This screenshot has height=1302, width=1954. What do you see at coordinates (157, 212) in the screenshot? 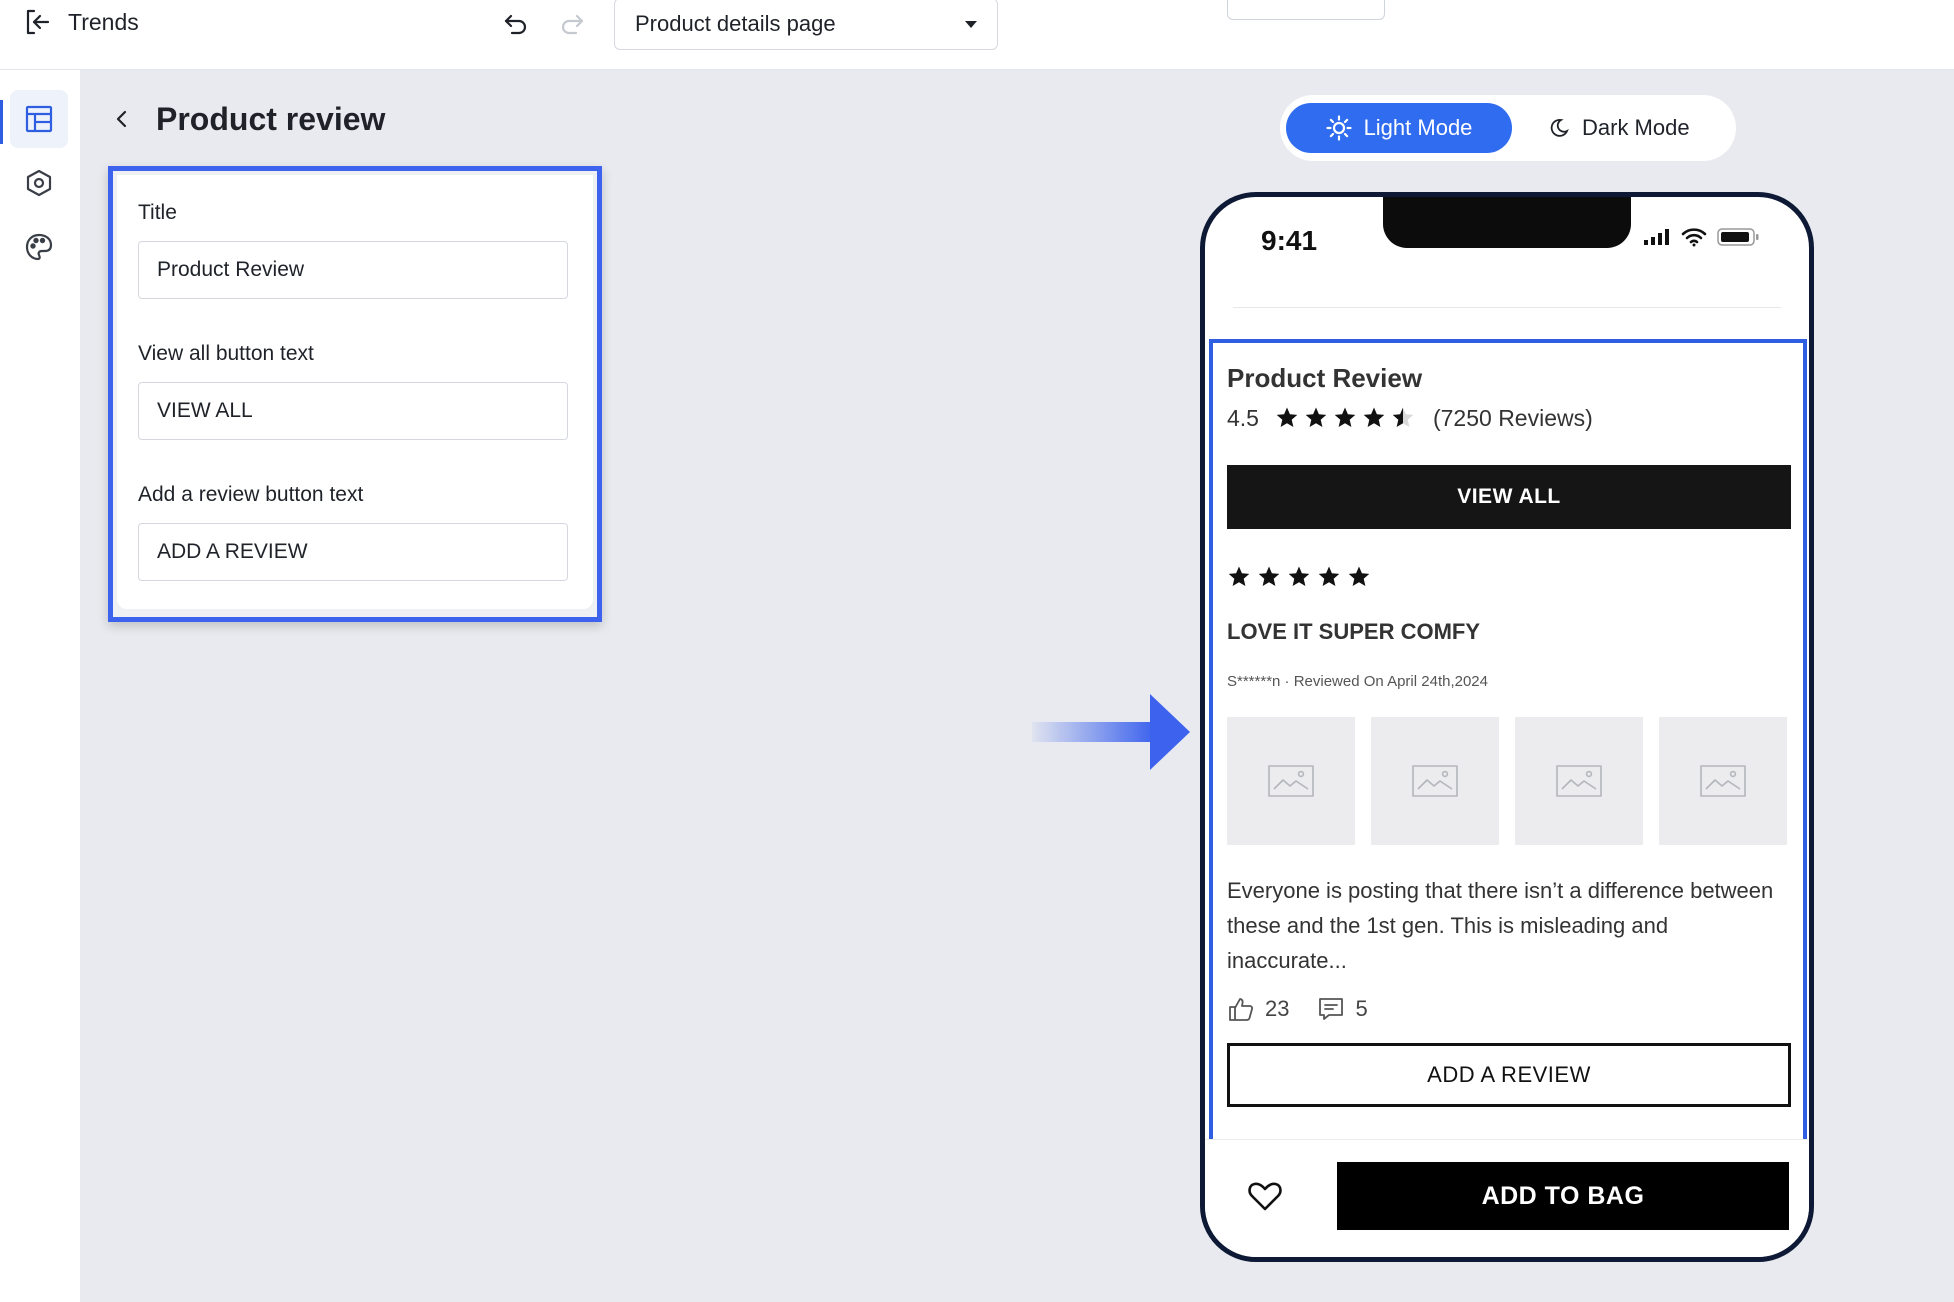
I see `title-field-label: Title` at bounding box center [157, 212].